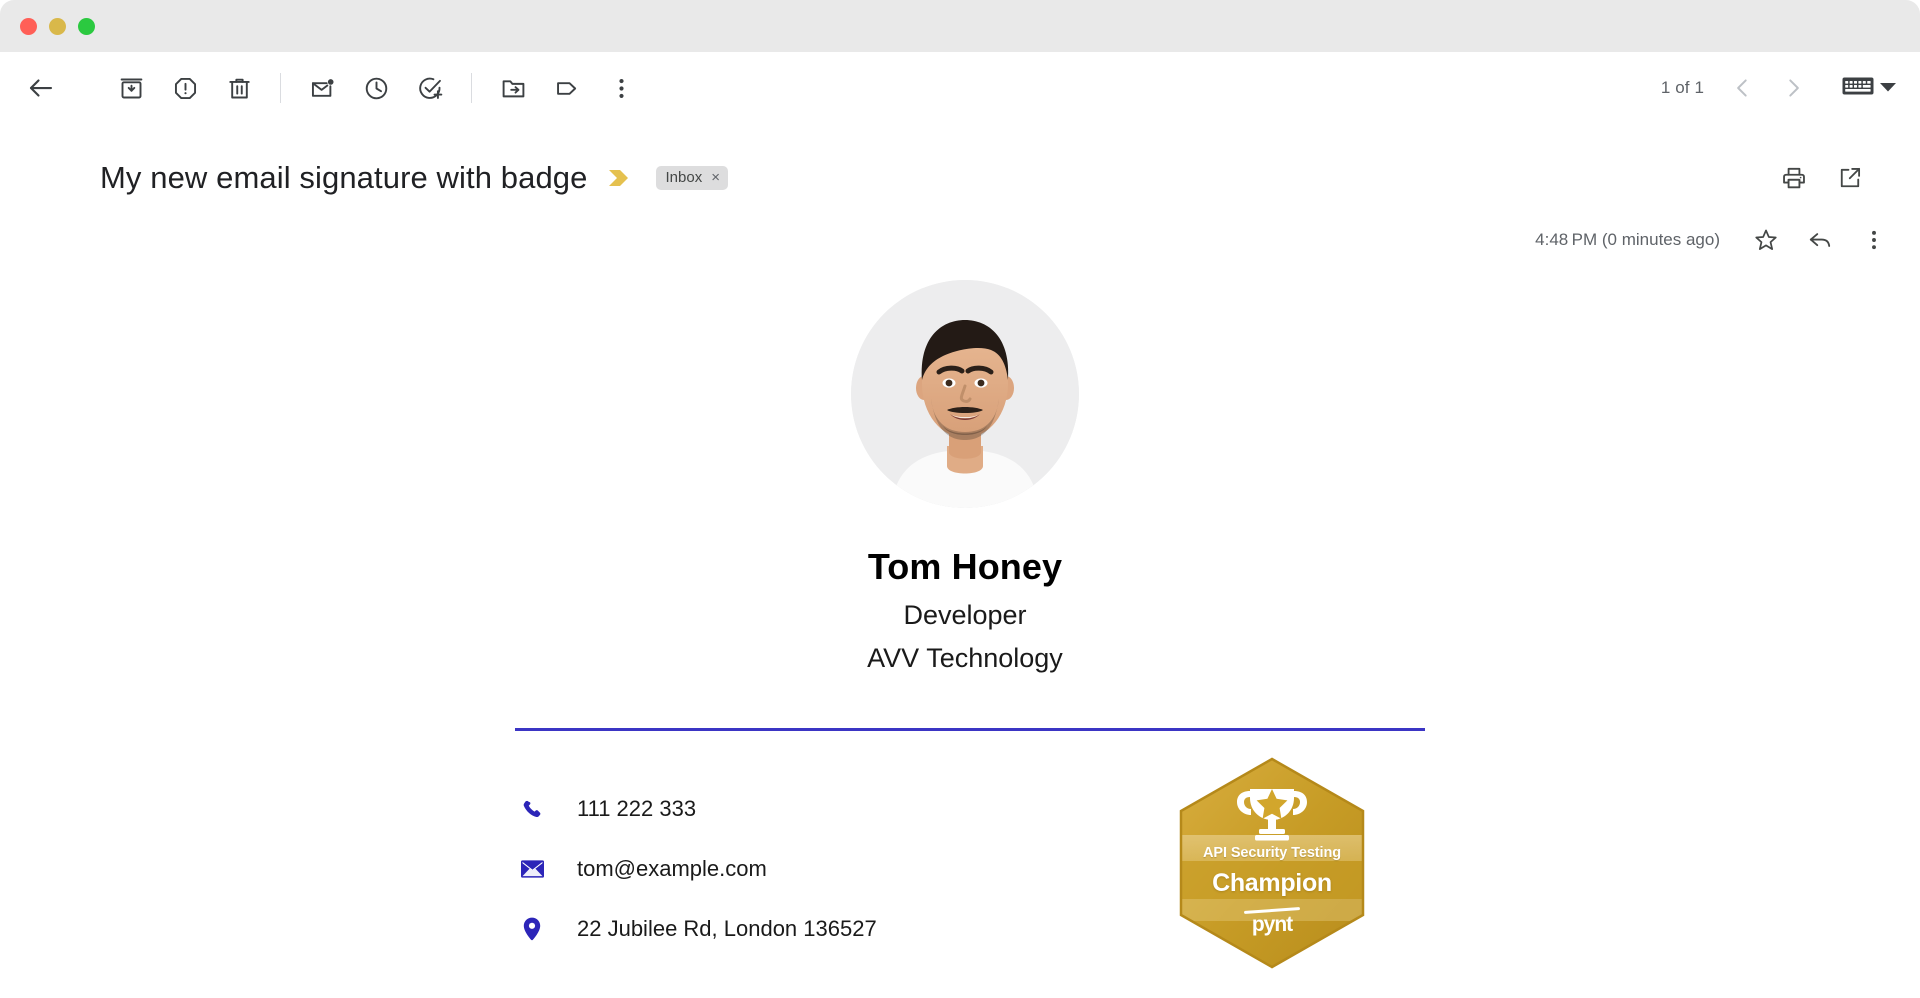 This screenshot has width=1920, height=998. Describe the element at coordinates (513, 88) in the screenshot. I see `move-to-icon` at that location.